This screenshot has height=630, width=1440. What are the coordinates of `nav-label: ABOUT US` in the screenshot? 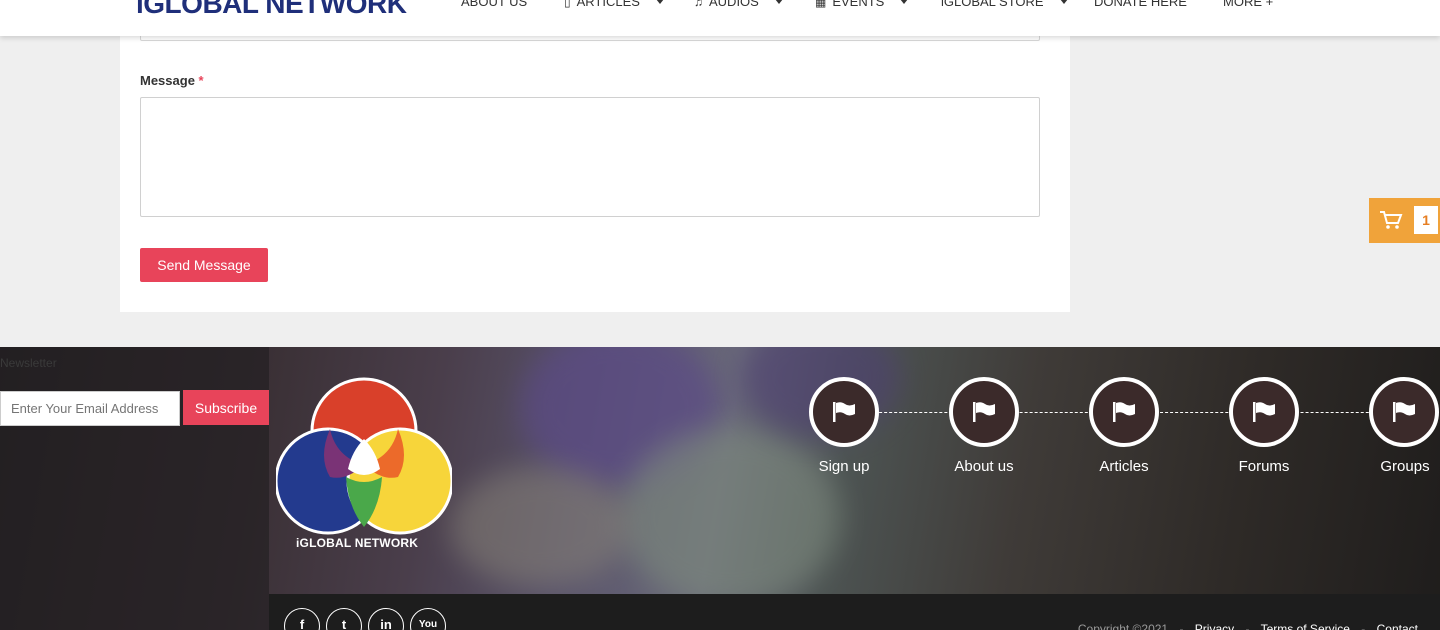 It's located at (494, 4).